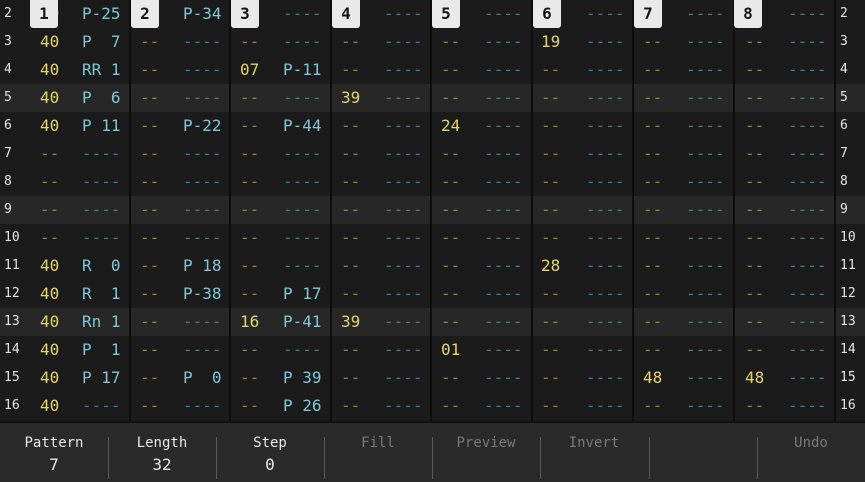 This screenshot has height=482, width=865. I want to click on note-cell: P-44, so click(302, 126).